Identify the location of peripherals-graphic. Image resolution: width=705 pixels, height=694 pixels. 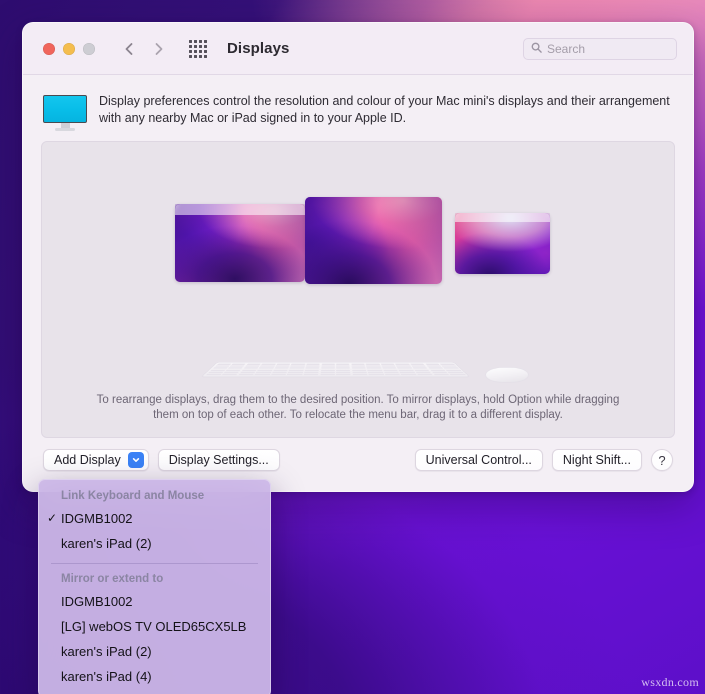
(358, 377).